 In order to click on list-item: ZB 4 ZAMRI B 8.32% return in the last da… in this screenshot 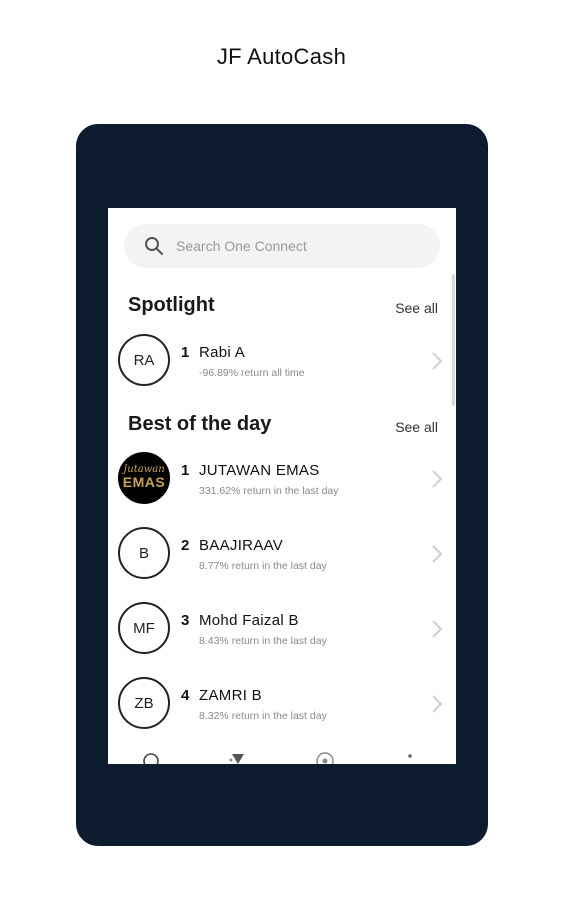, I will do `click(281, 705)`.